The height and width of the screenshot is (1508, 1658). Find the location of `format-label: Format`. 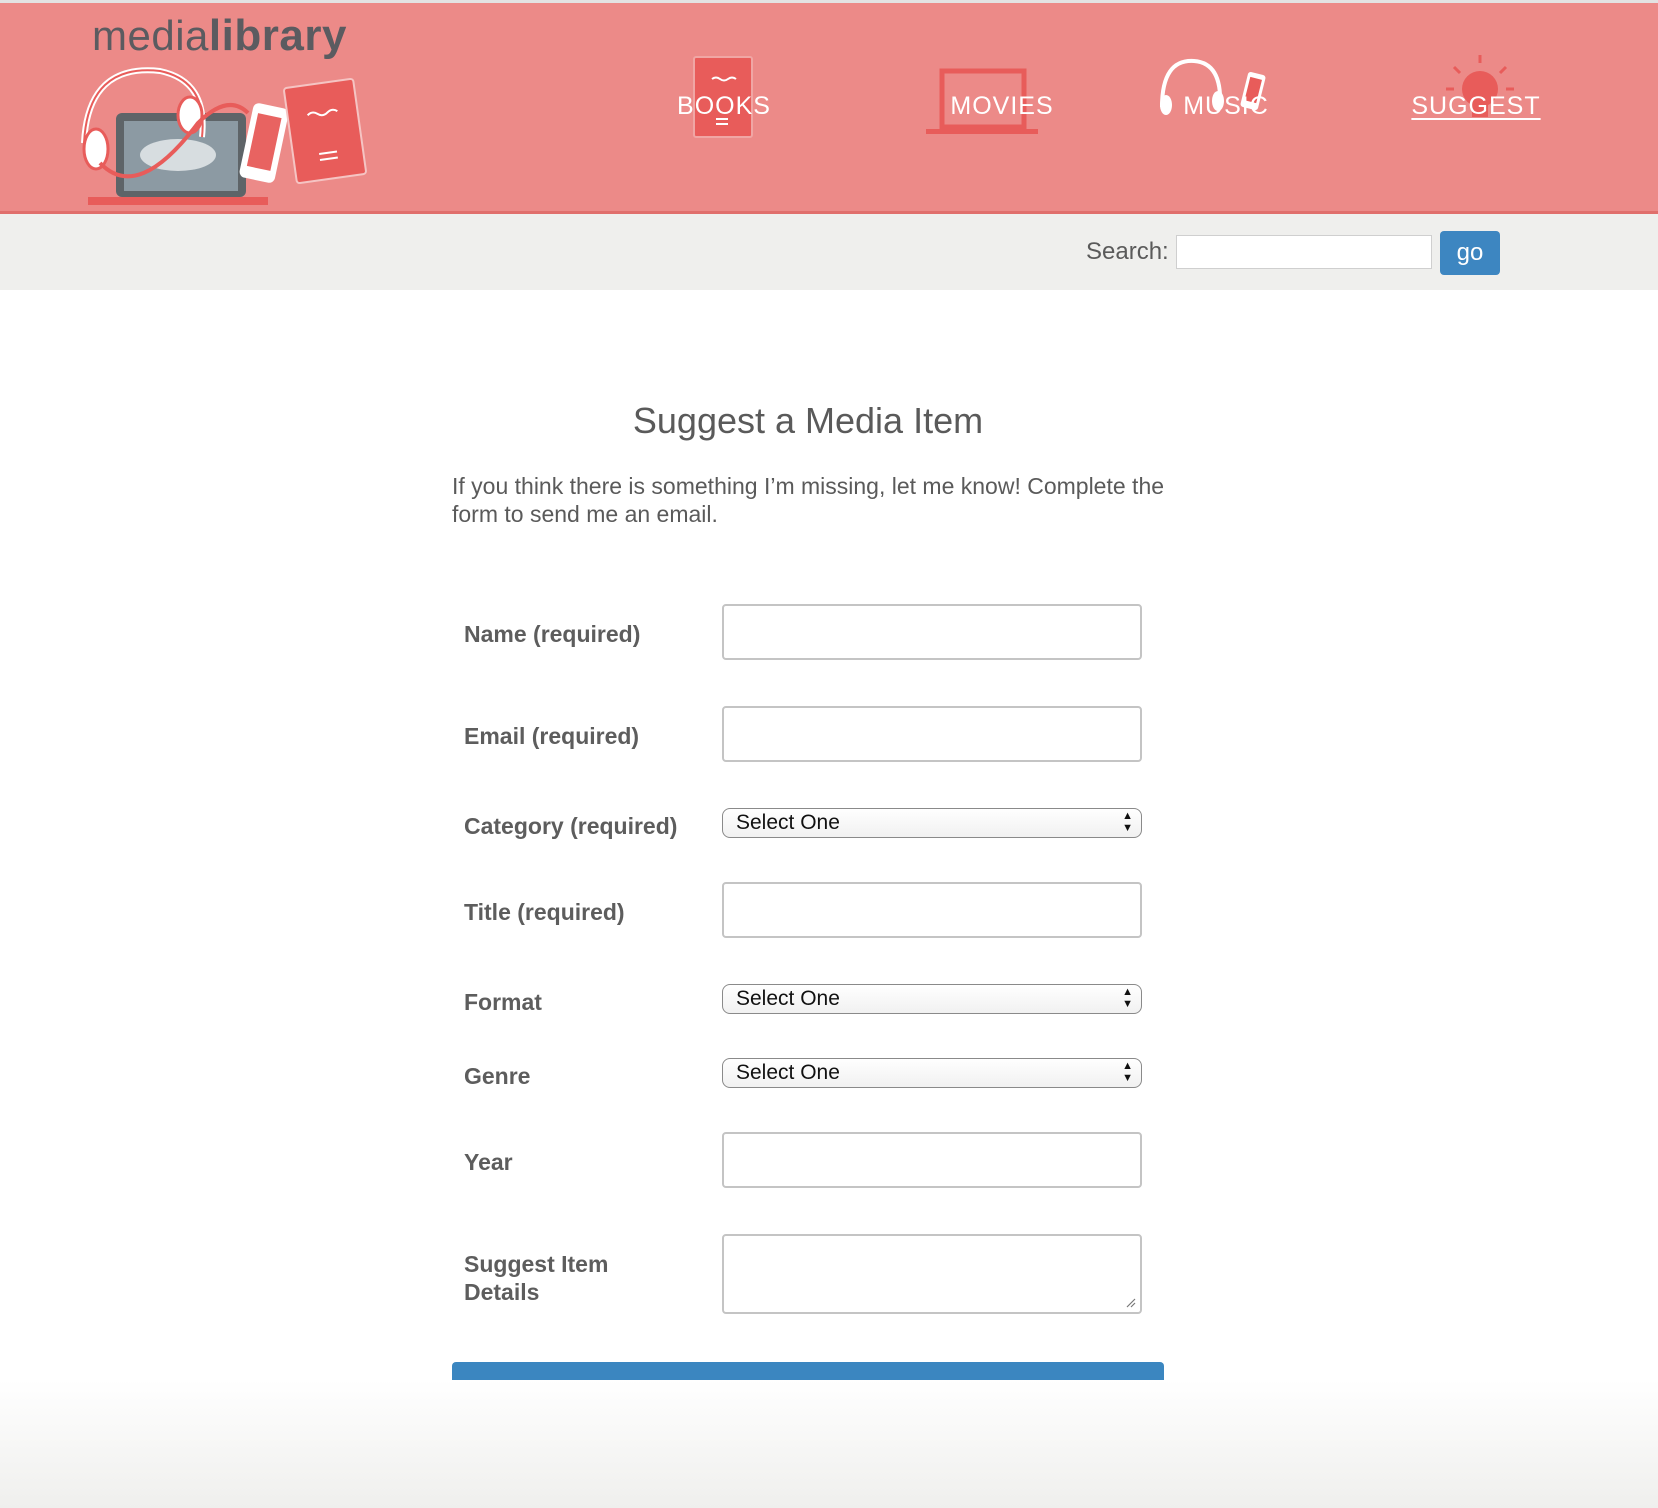

format-label: Format is located at coordinates (503, 1002).